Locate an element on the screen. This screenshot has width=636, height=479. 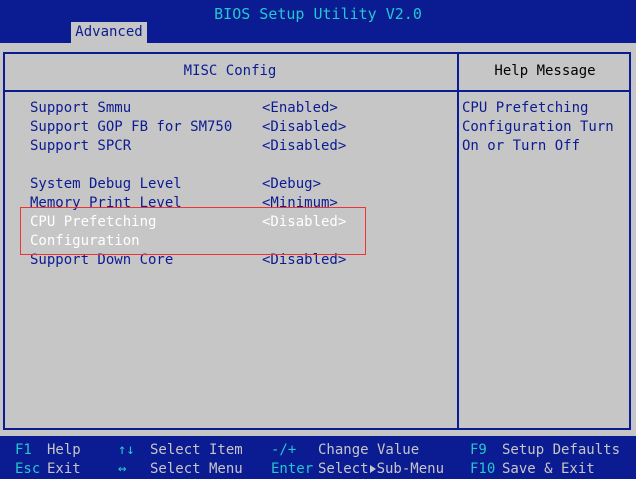
enter-desc-b: Sub-Menu is located at coordinates (410, 469).